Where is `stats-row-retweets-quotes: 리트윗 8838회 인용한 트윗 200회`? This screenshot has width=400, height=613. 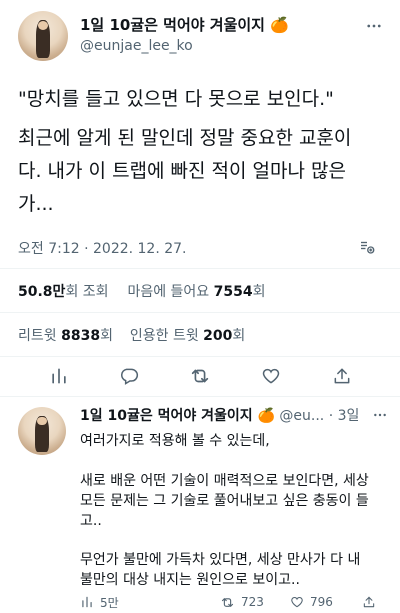
stats-row-retweets-quotes: 리트윗 8838회 인용한 트윗 200회 is located at coordinates (131, 335).